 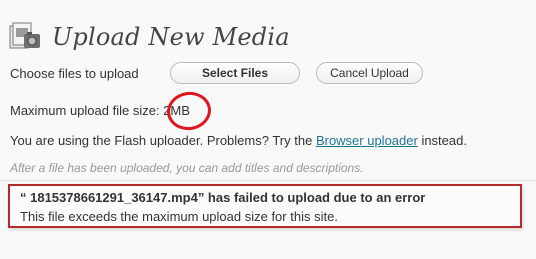 What do you see at coordinates (189, 111) in the screenshot?
I see `annotation-circle` at bounding box center [189, 111].